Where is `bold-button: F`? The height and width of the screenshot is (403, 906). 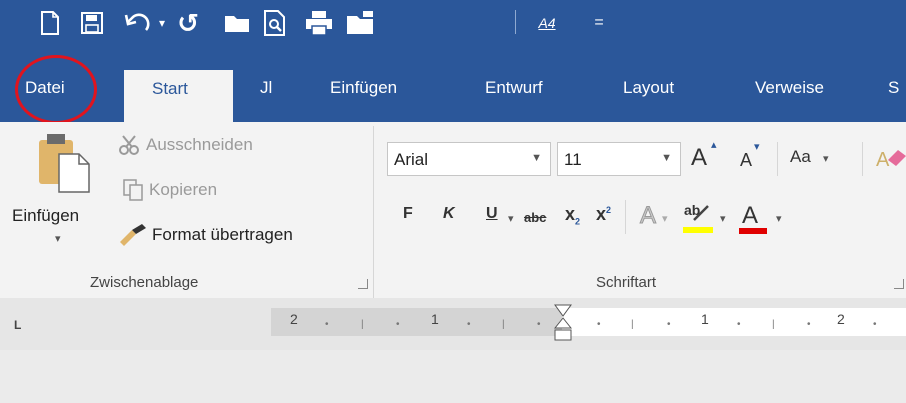
bold-button: F is located at coordinates (408, 214).